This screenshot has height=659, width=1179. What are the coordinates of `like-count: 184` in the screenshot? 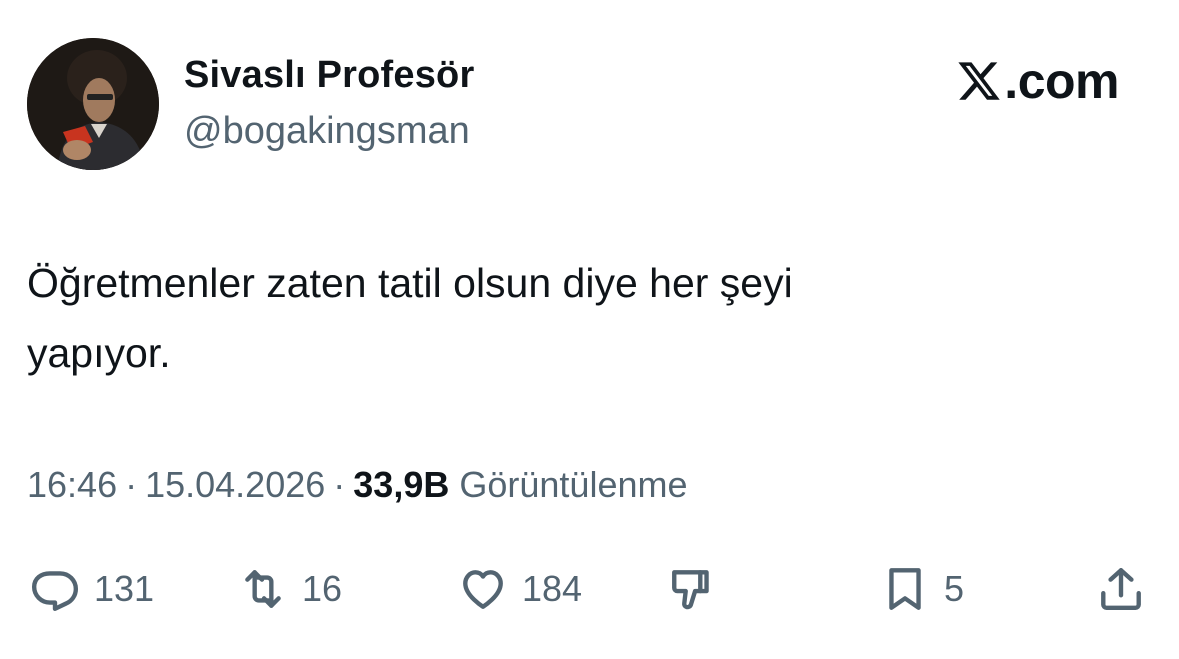 It's located at (552, 588).